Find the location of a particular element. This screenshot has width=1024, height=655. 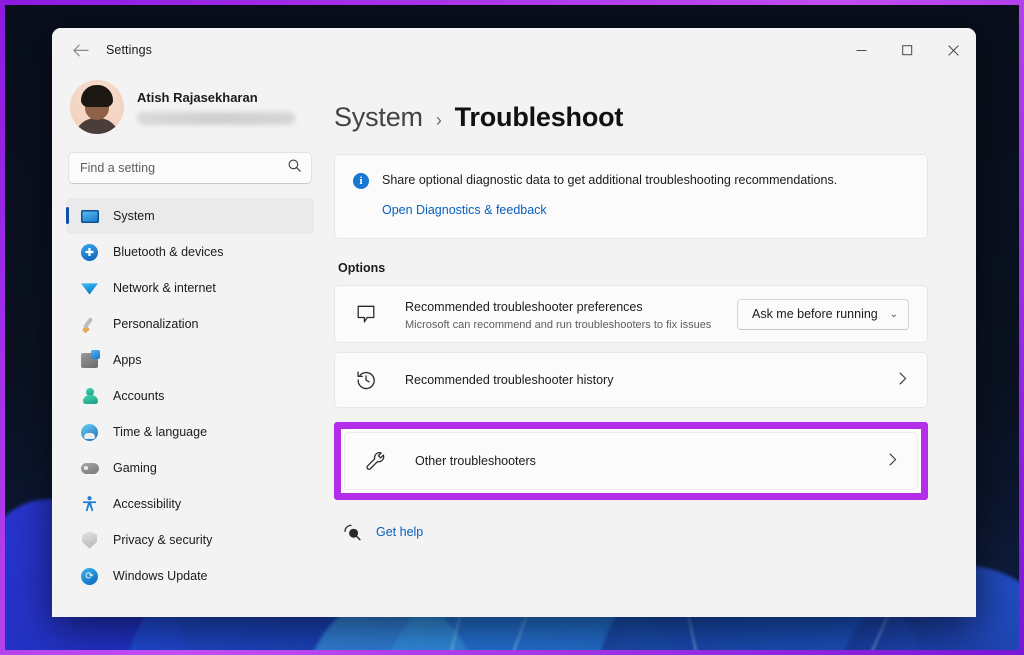

sidebar-item-accounts: Accounts is located at coordinates (190, 396).